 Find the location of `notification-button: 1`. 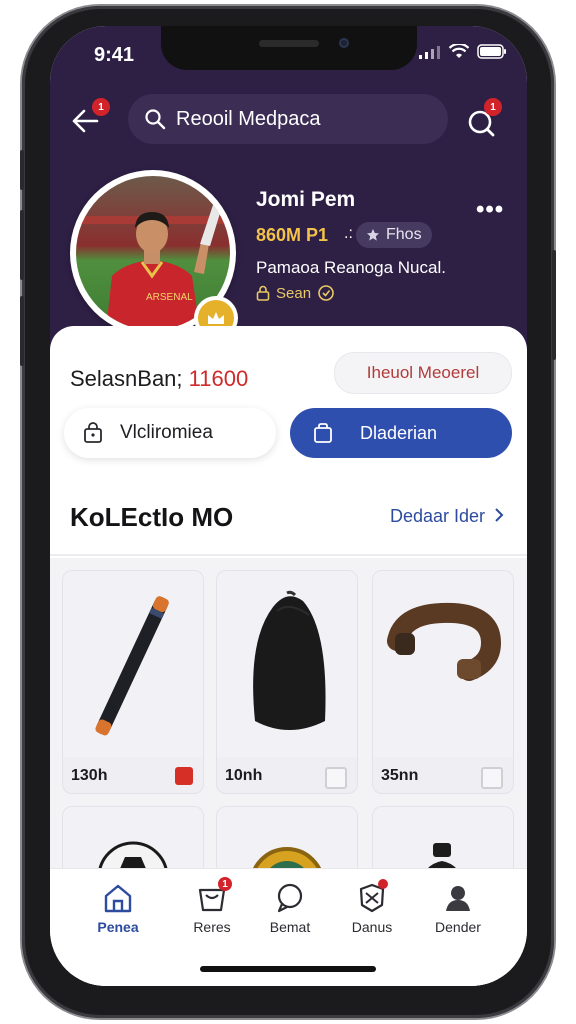

notification-button: 1 is located at coordinates (483, 119).